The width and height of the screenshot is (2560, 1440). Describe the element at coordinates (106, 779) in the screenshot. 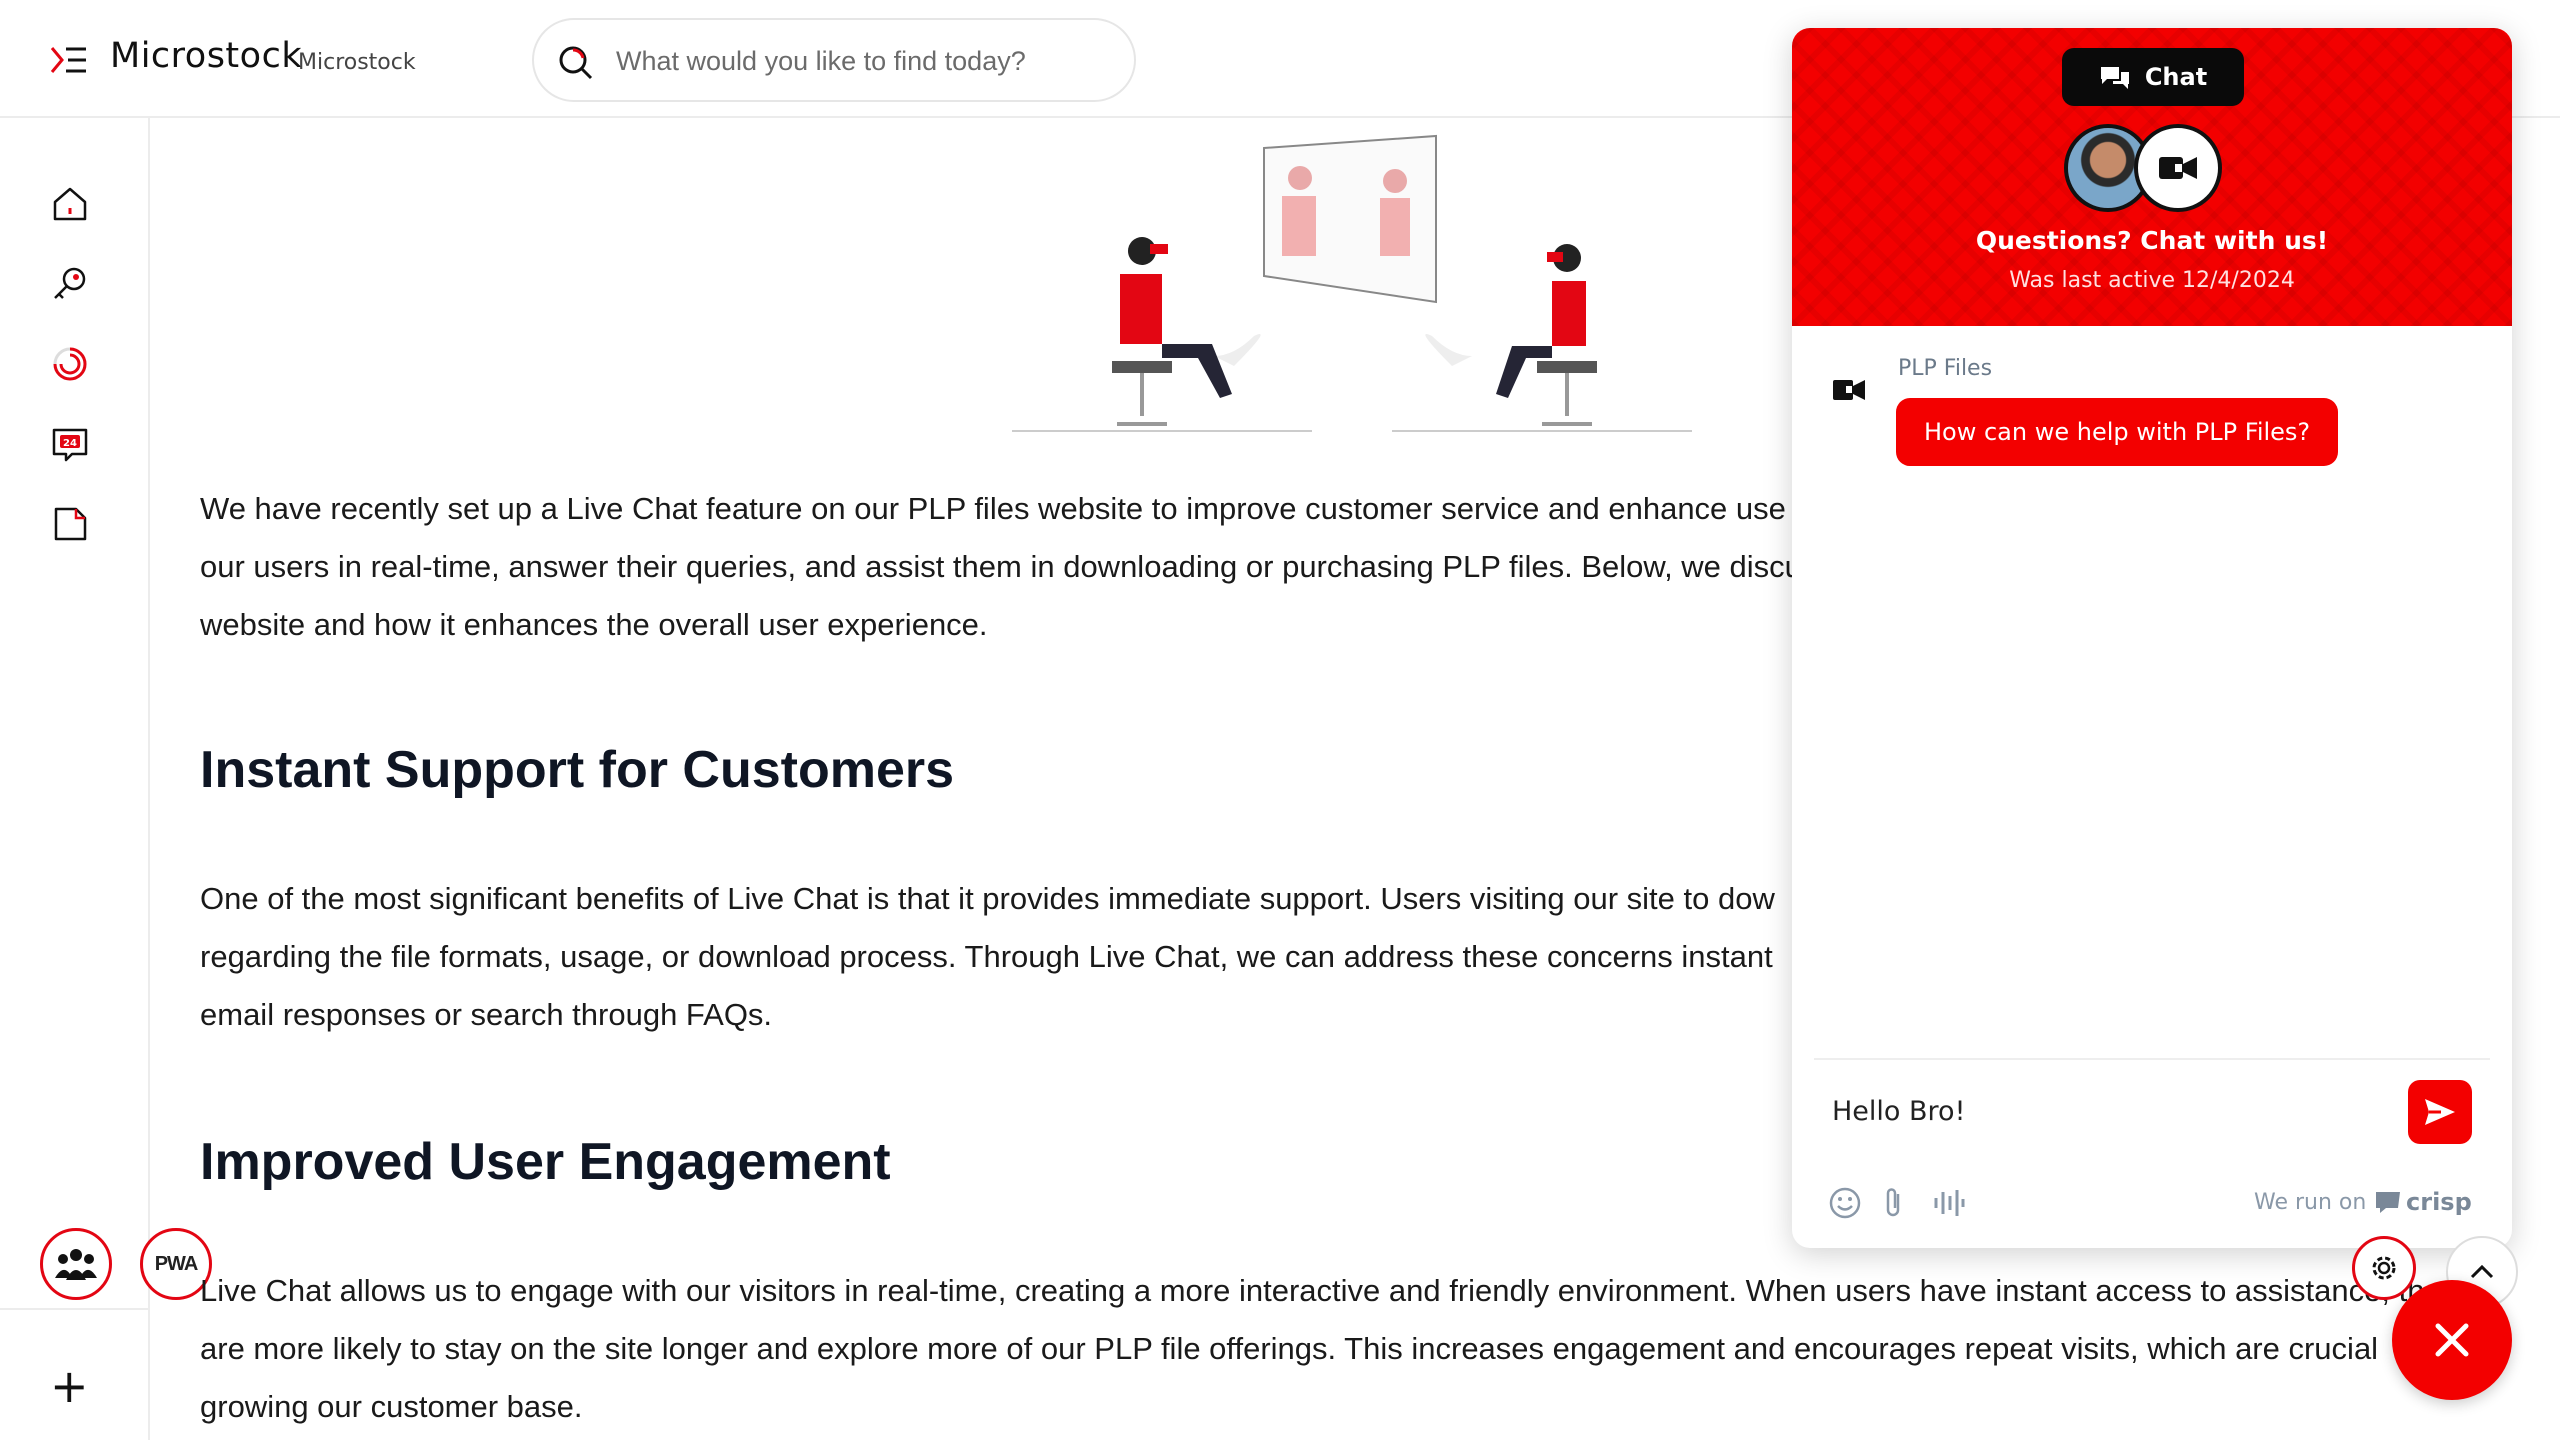

I see `sidebar: 24 PWA +` at that location.